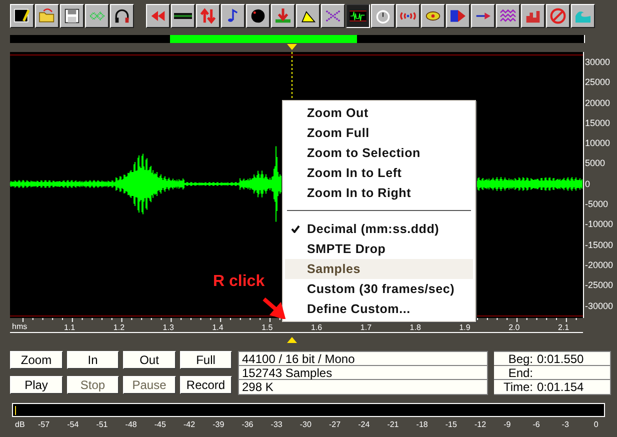 The height and width of the screenshot is (437, 617). Describe the element at coordinates (335, 425) in the screenshot. I see `meter-scale-label: -27` at that location.